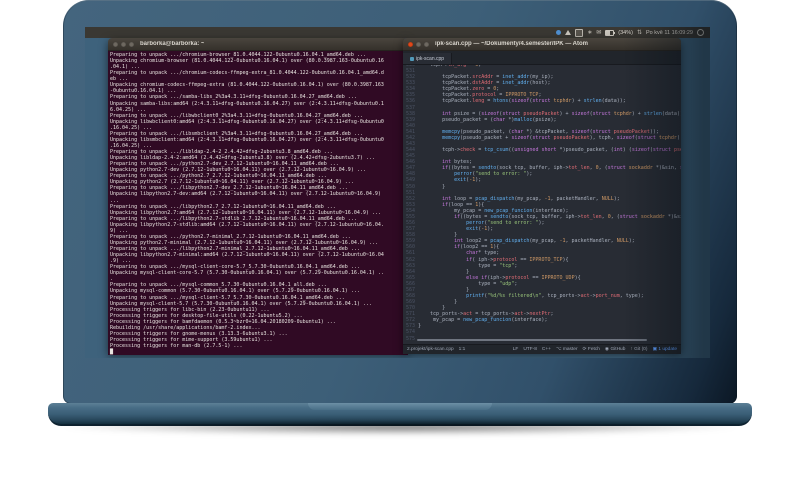  Describe the element at coordinates (591, 349) in the screenshot. I see `fetch-button: ⟳ Fetch` at that location.